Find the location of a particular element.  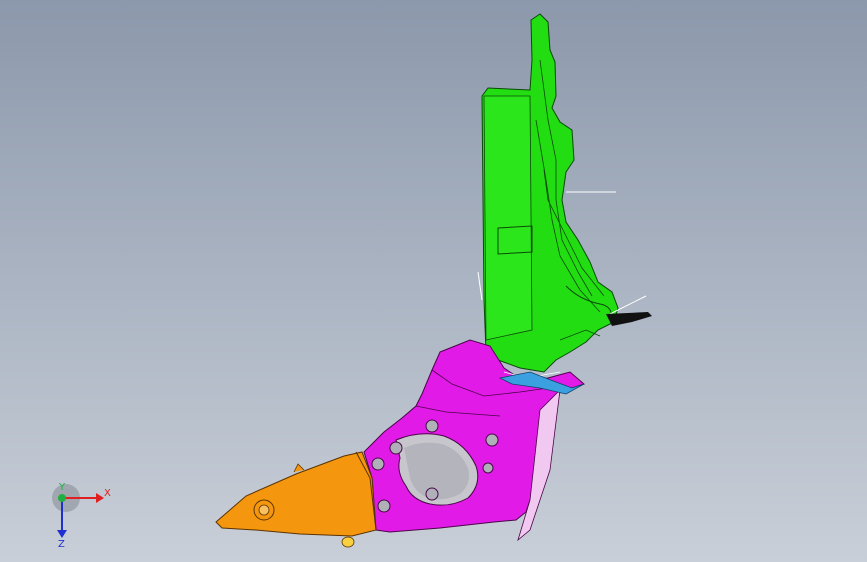

z-axis-label: Z is located at coordinates (61, 543).